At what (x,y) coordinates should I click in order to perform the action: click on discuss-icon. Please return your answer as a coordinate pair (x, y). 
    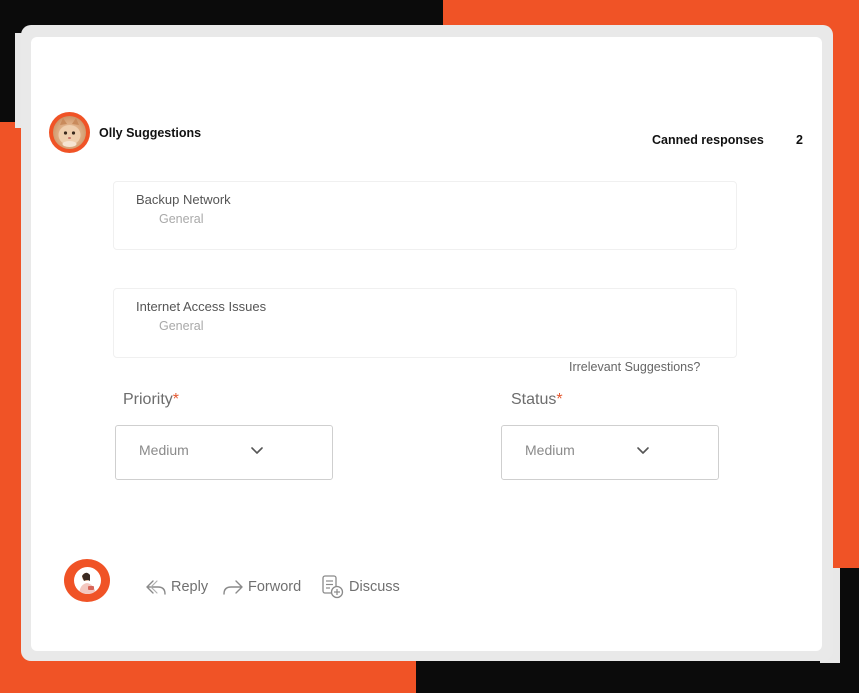
    Looking at the image, I should click on (333, 587).